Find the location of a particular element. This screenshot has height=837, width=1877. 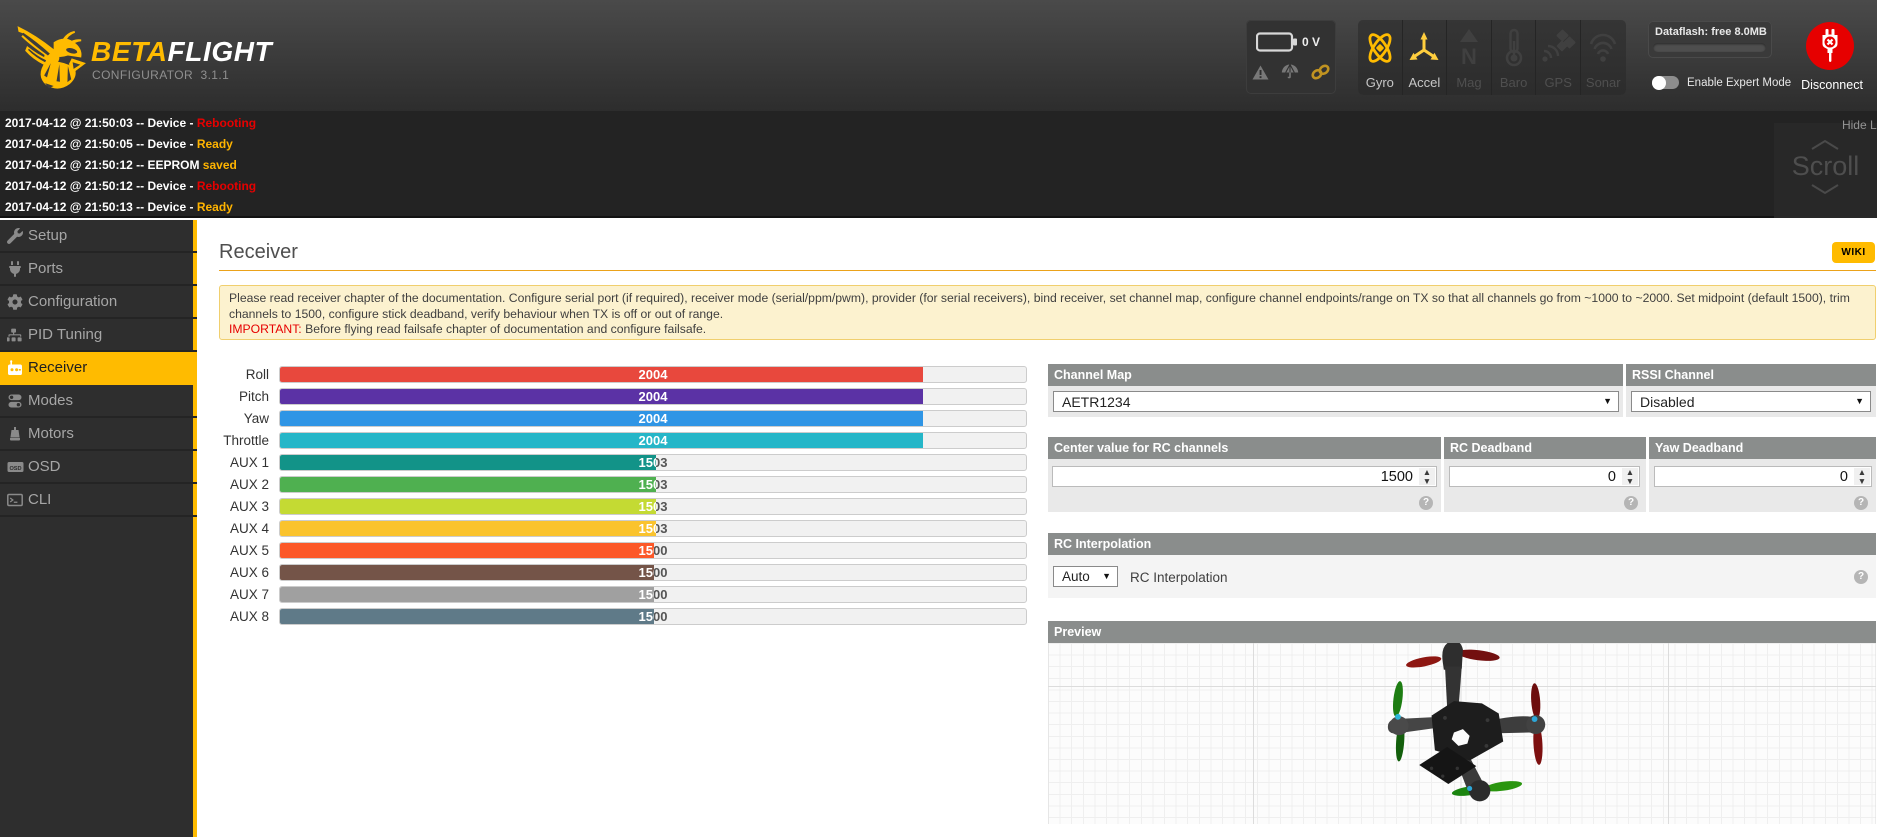

svg-text: N is located at coordinates (1469, 56).